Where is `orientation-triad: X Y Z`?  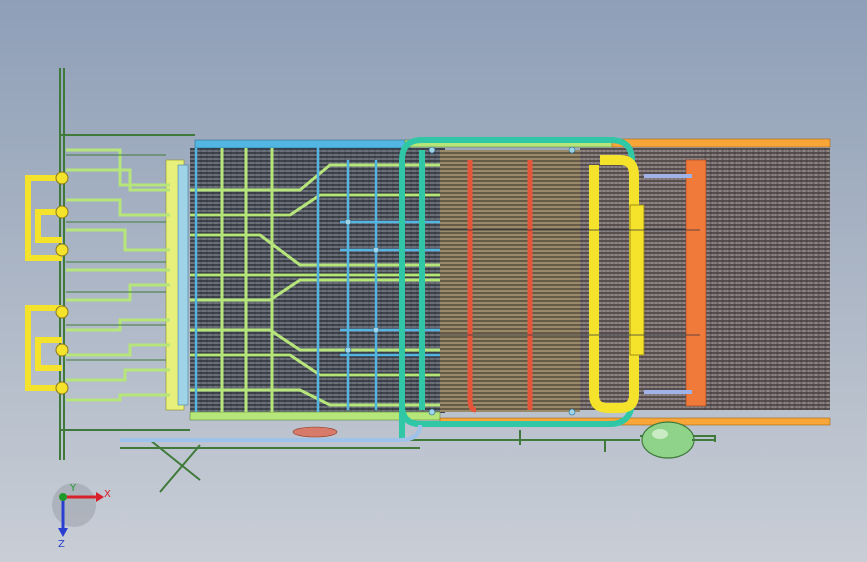 orientation-triad: X Y Z is located at coordinates (81, 516).